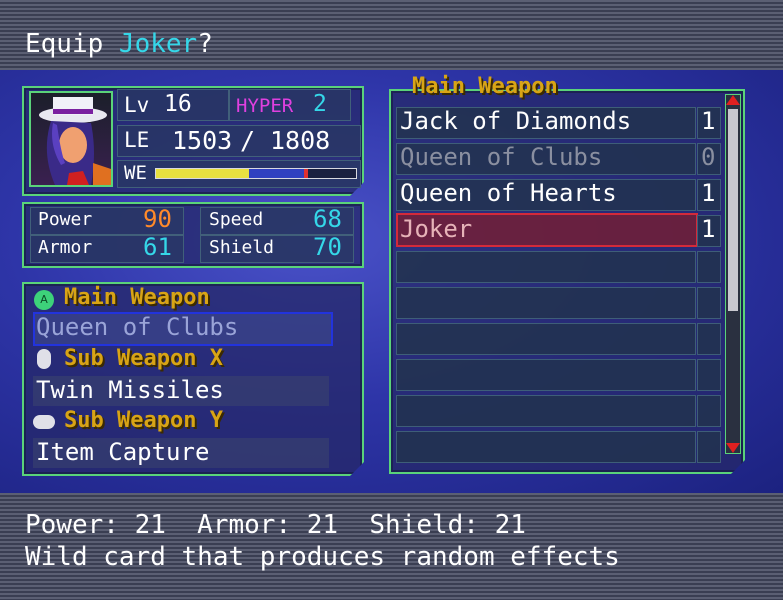  What do you see at coordinates (205, 44) in the screenshot?
I see `title-suffix: ?` at bounding box center [205, 44].